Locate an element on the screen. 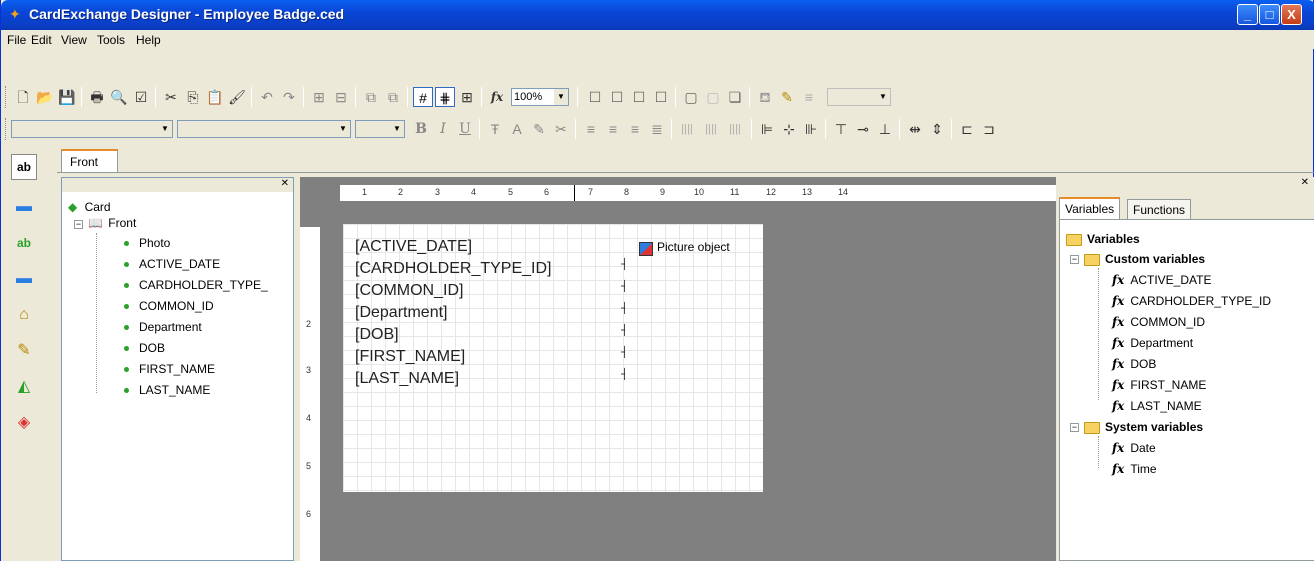  align-objects-center-icon: ⊹ is located at coordinates (789, 129).